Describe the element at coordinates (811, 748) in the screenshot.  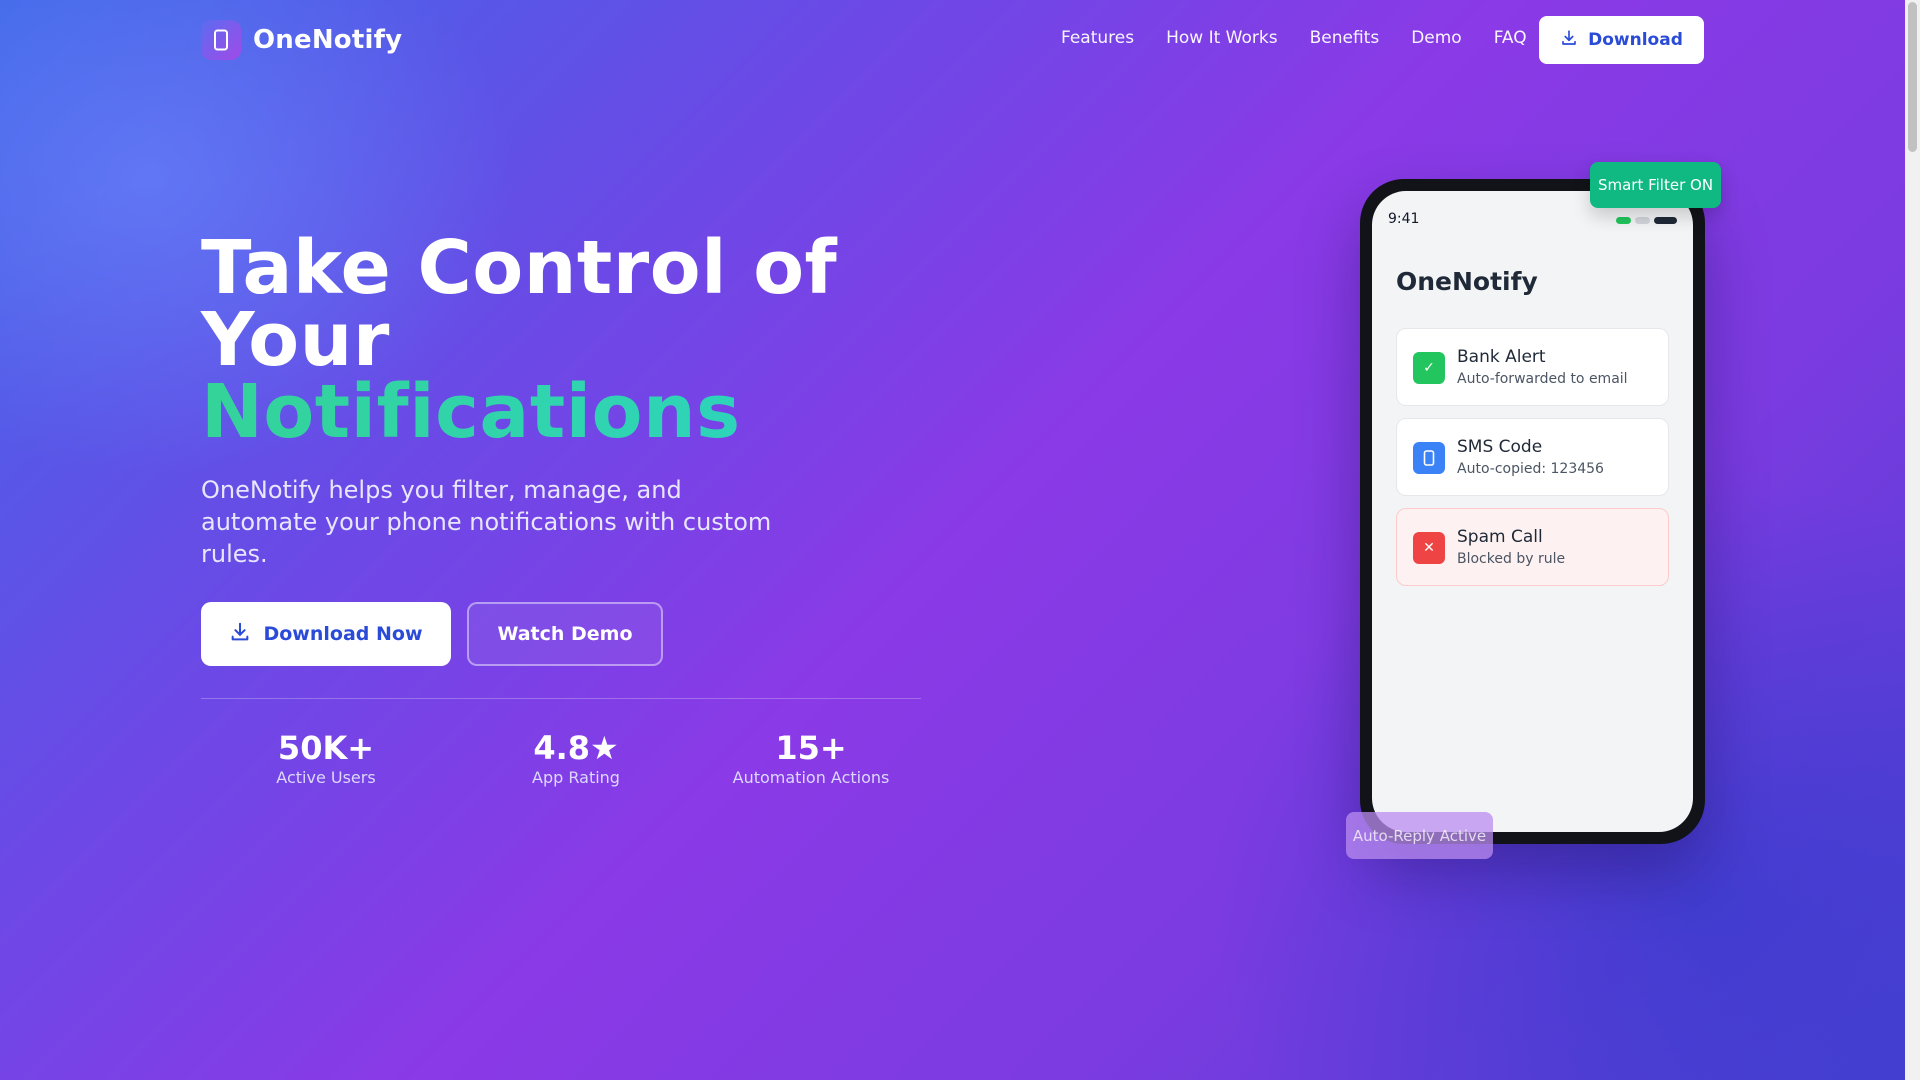
I see `stat-value: 15+` at that location.